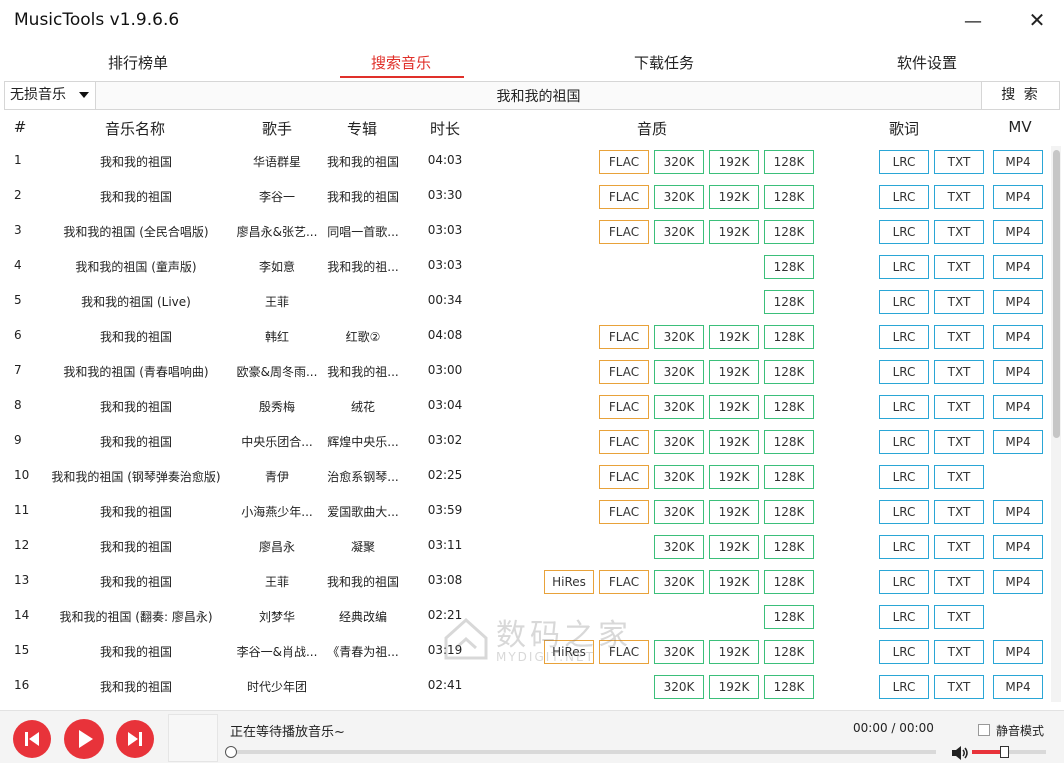  I want to click on table-row: 5 我和我的祖国 (Live) 王菲 00:34 128K LRC TXT MP4, so click(525, 301).